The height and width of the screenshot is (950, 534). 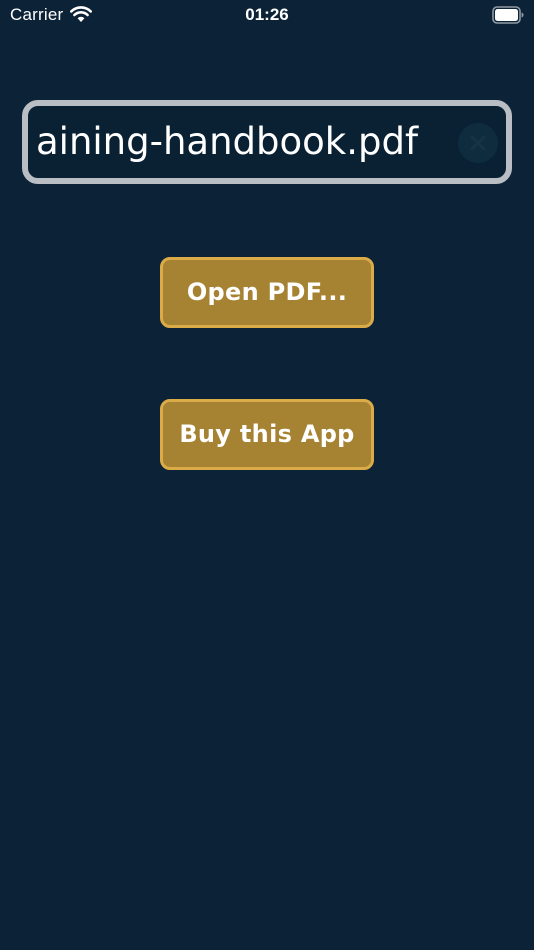 I want to click on buy-app-button: Buy this App, so click(x=267, y=434).